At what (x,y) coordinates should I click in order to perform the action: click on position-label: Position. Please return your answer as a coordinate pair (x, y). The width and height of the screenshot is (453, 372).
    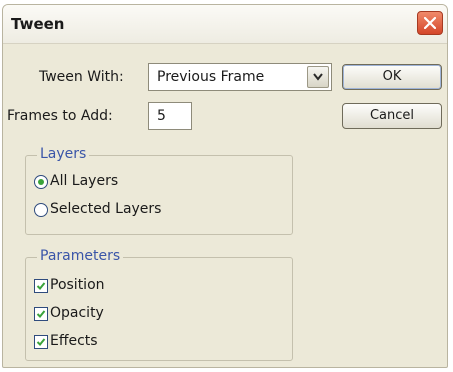
    Looking at the image, I should click on (77, 285).